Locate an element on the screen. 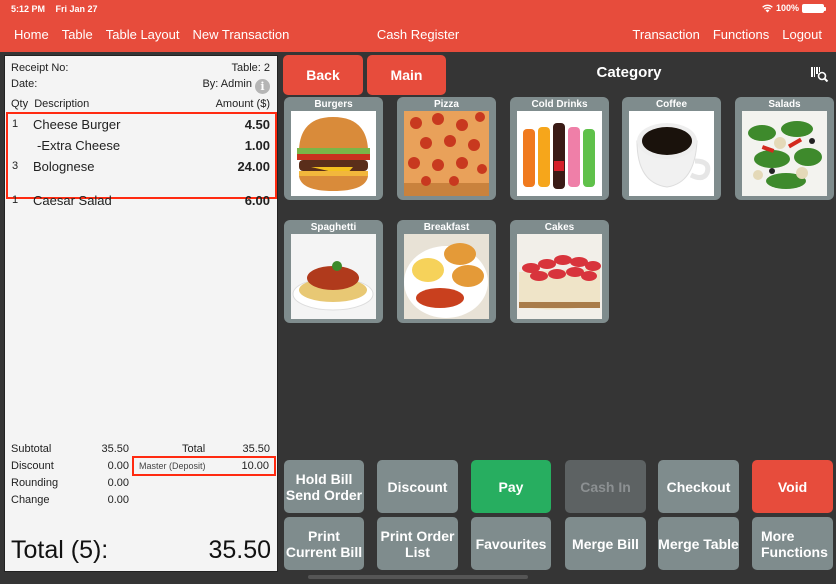 This screenshot has width=836, height=584. status-bar-right: 100% is located at coordinates (794, 8).